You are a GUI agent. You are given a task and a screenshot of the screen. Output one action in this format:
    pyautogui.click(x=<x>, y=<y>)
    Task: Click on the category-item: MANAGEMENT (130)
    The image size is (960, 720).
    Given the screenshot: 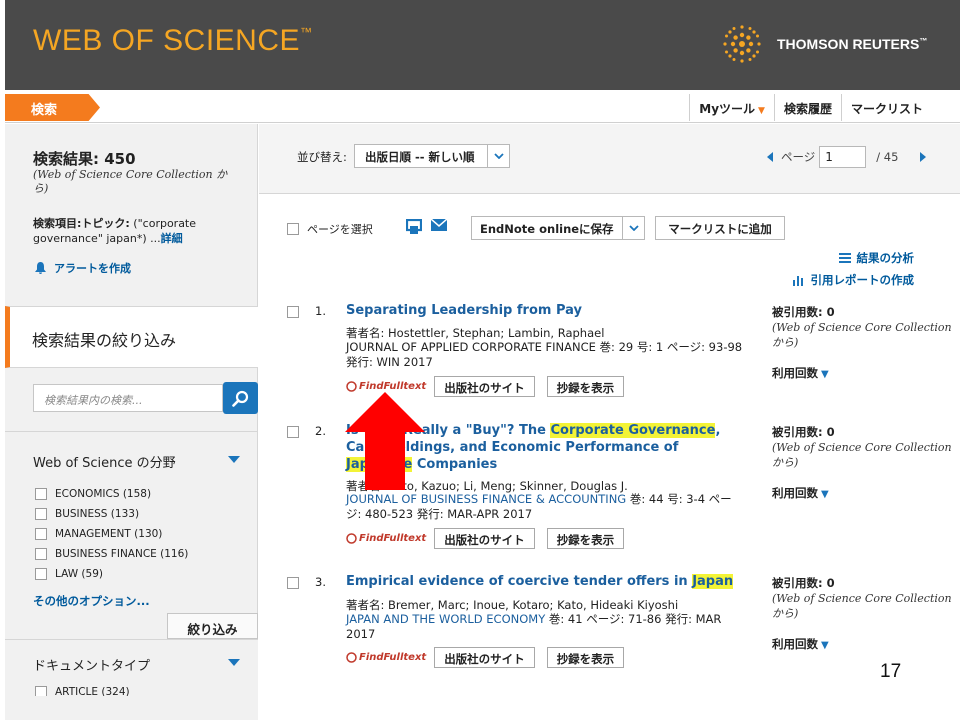 What is the action you would take?
    pyautogui.click(x=111, y=534)
    